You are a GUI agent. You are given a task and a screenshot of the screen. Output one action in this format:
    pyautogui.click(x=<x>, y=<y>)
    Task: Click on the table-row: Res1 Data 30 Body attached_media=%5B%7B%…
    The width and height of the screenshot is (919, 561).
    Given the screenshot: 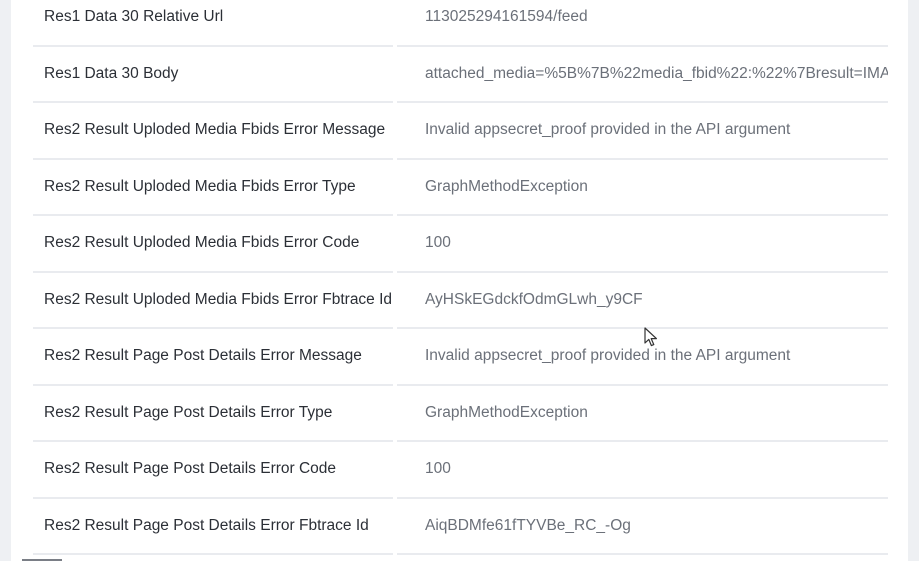 What is the action you would take?
    pyautogui.click(x=460, y=75)
    